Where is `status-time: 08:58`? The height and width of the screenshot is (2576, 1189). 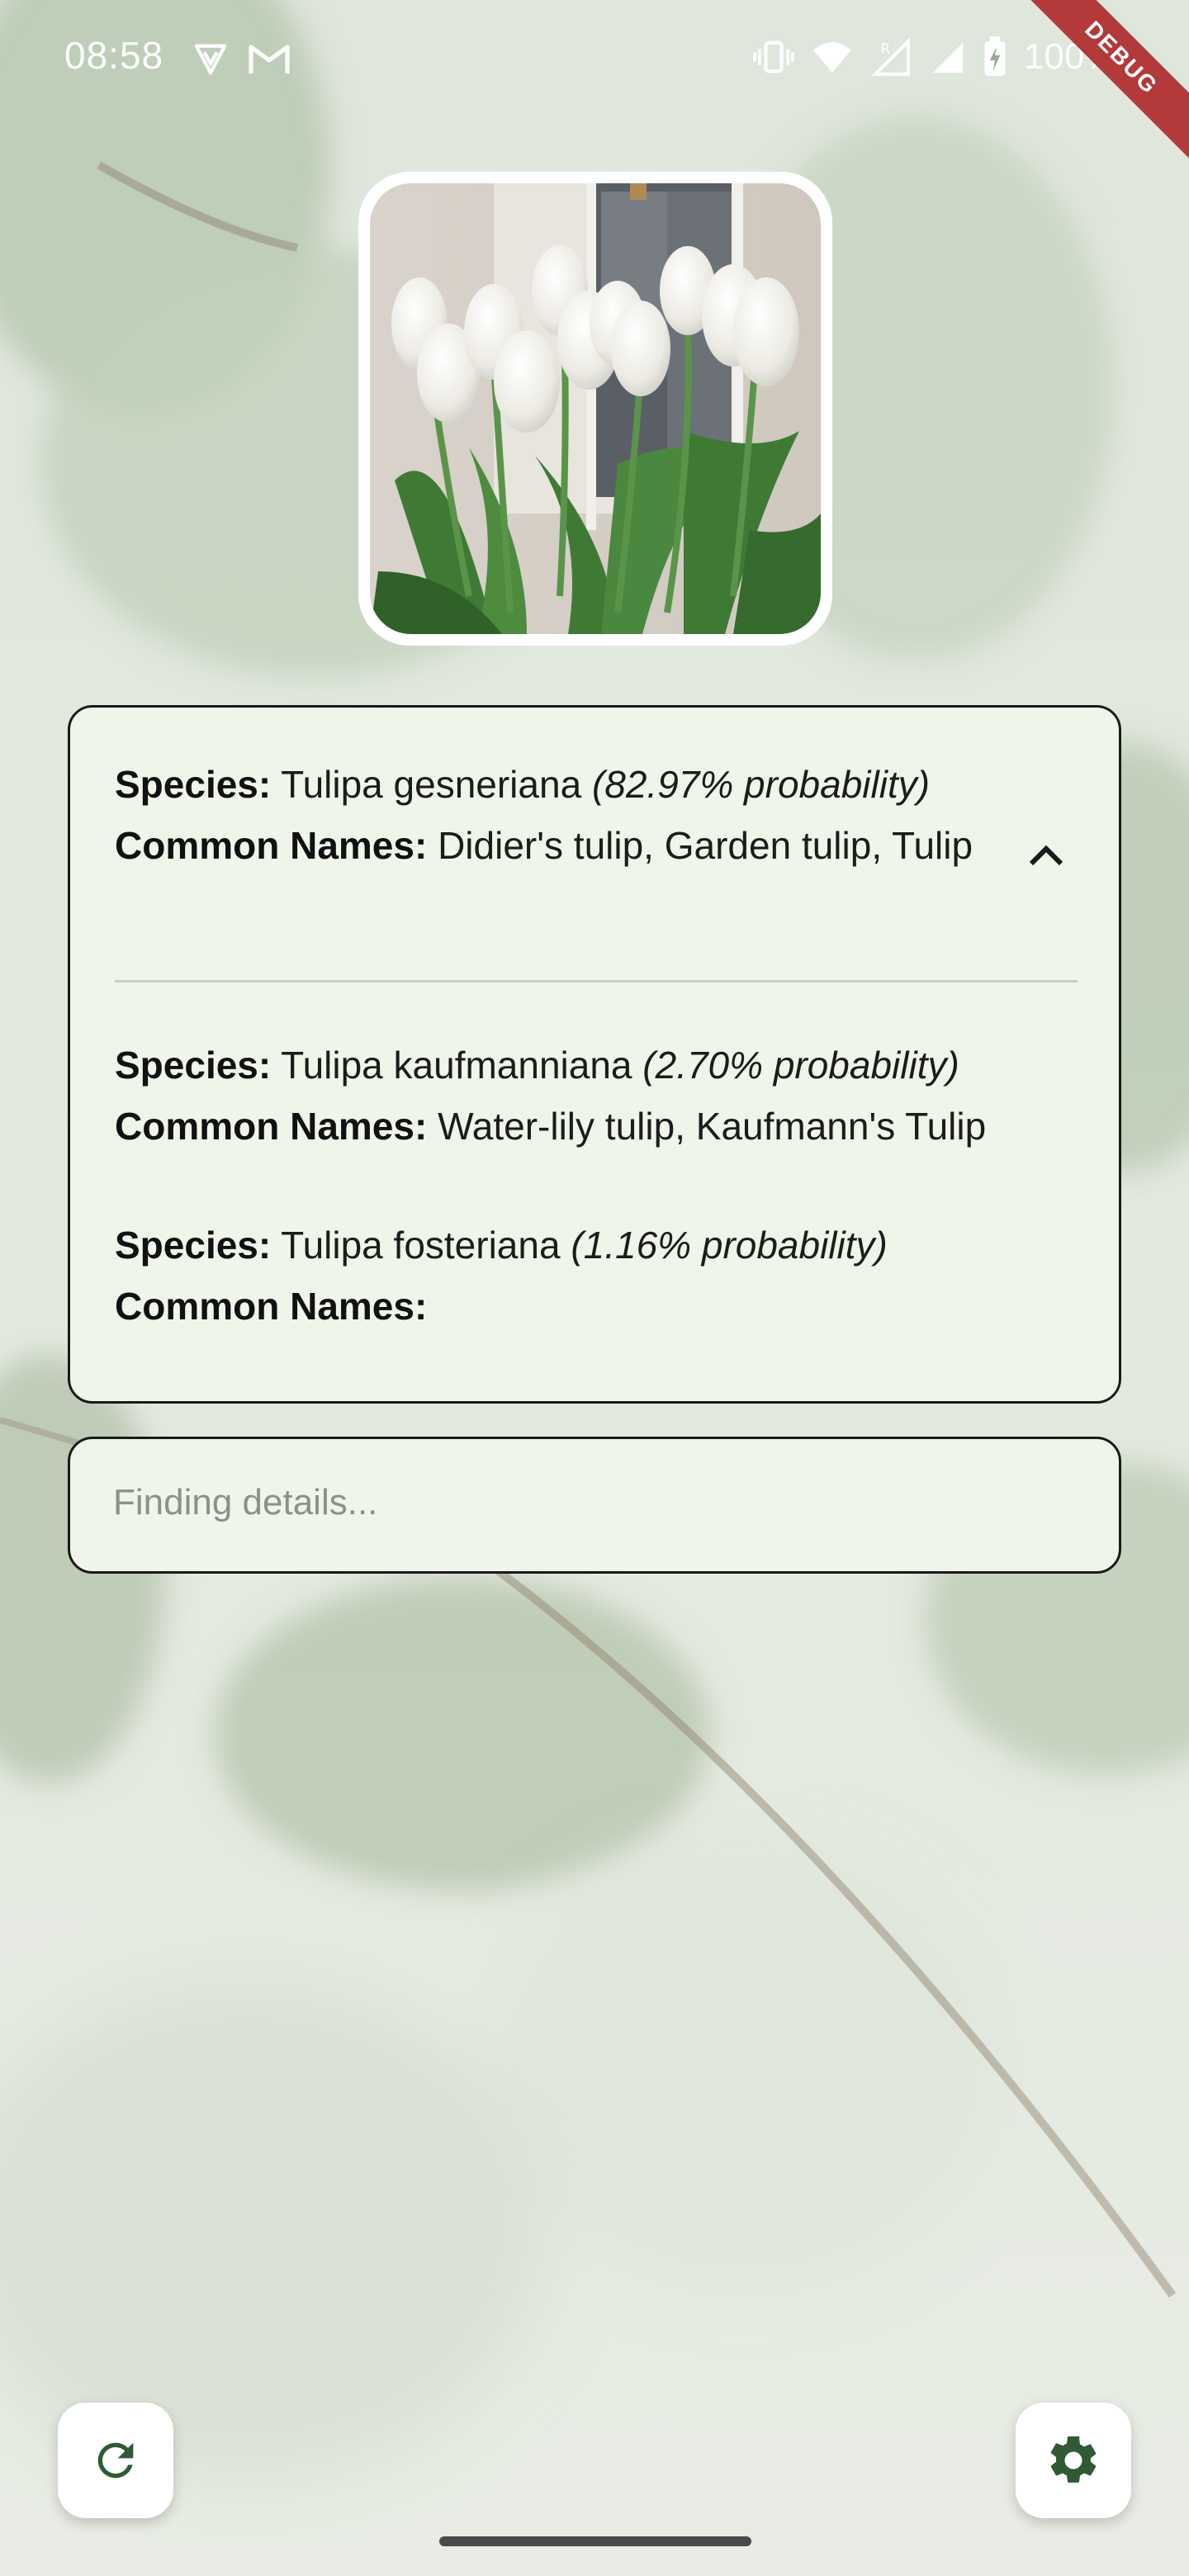 status-time: 08:58 is located at coordinates (114, 55).